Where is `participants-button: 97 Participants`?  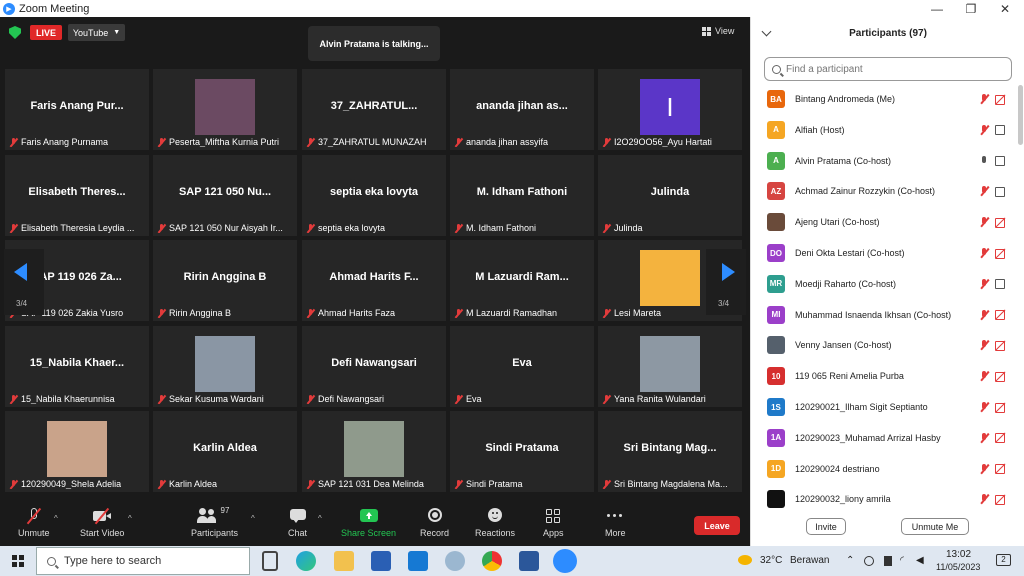 participants-button: 97 Participants is located at coordinates (214, 522).